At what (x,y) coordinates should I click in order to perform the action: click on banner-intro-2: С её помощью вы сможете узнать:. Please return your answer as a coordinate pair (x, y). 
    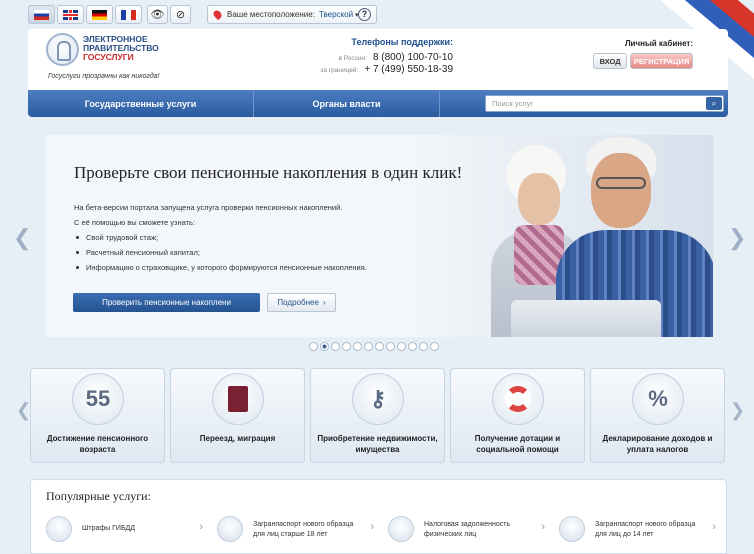
    Looking at the image, I should click on (135, 222).